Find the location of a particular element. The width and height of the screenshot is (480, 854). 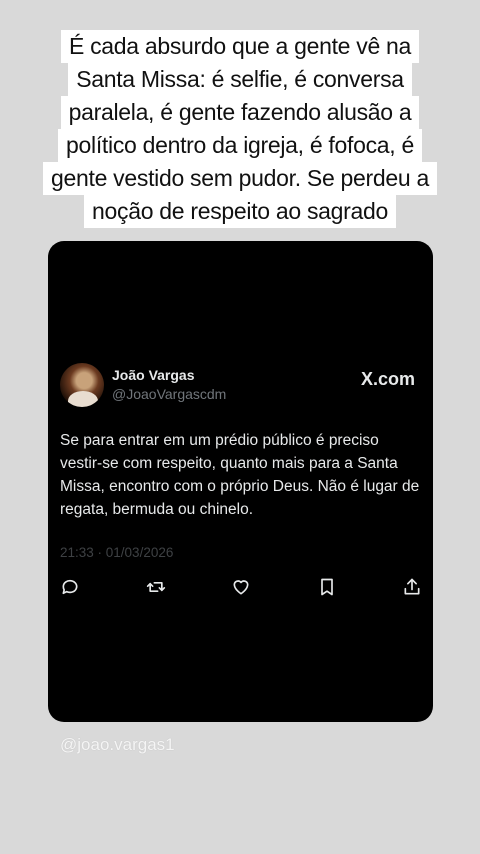

avatar-shirt is located at coordinates (83, 399).